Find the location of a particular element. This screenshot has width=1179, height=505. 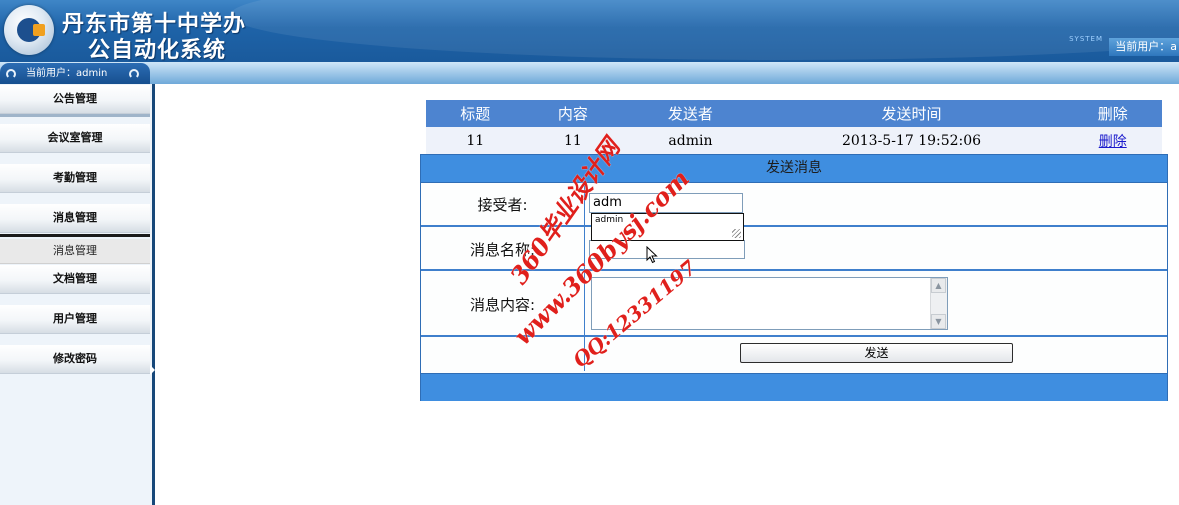

app-title-line2: 公自动化系统 is located at coordinates (157, 49).